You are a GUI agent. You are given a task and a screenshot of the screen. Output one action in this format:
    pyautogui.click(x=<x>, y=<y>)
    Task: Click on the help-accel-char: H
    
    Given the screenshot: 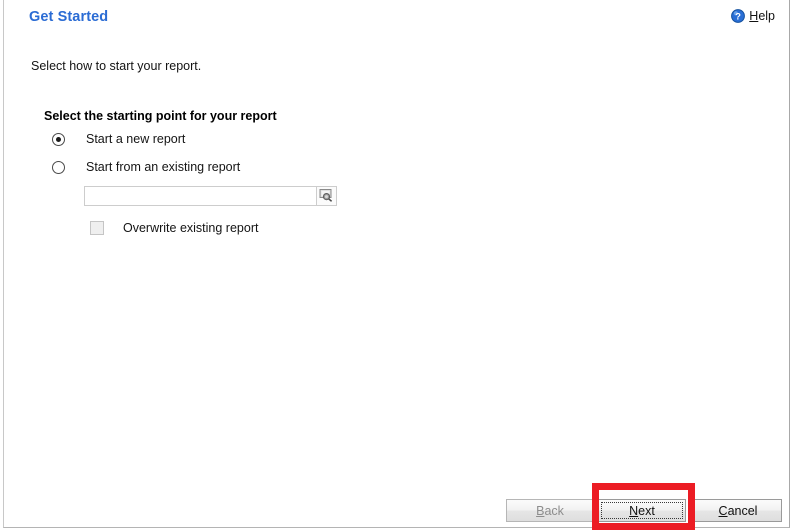 What is the action you would take?
    pyautogui.click(x=754, y=16)
    